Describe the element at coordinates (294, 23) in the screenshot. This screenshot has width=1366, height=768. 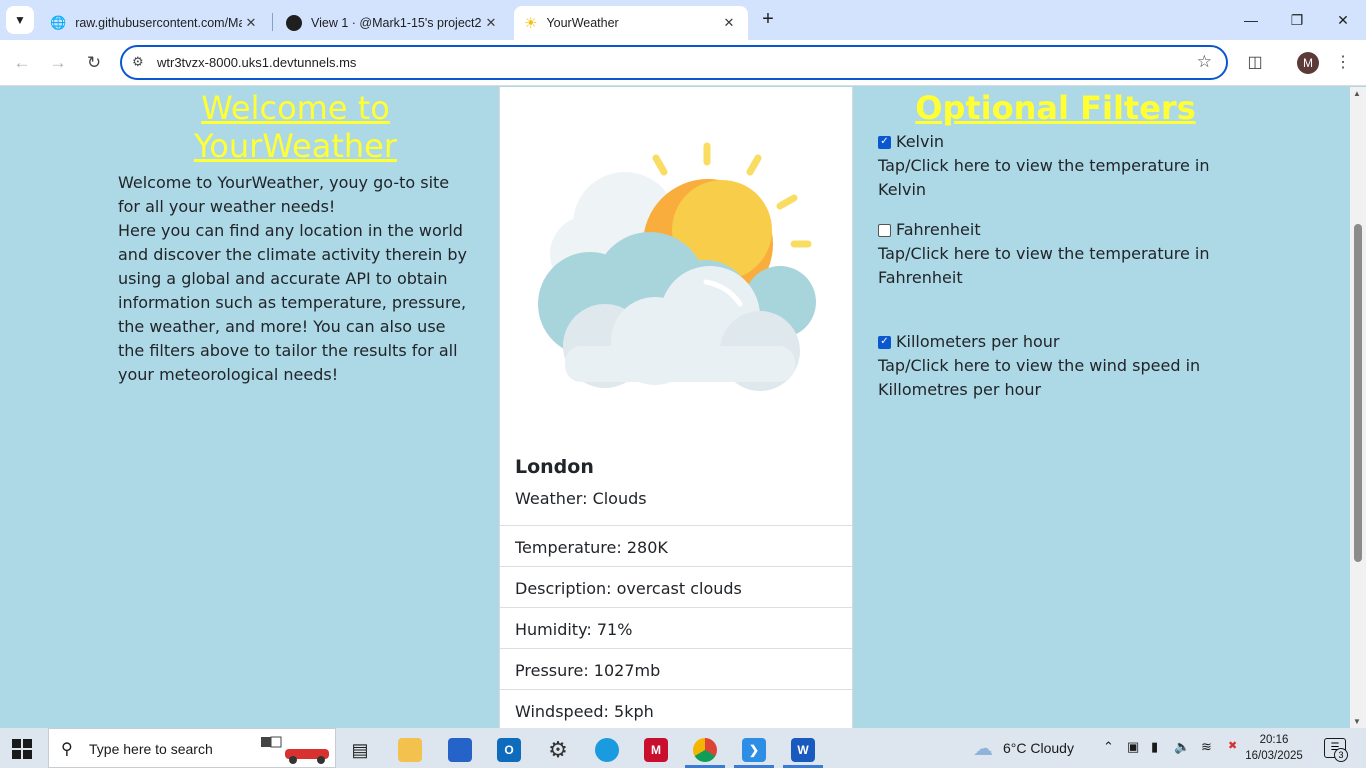
I see `github-icon` at that location.